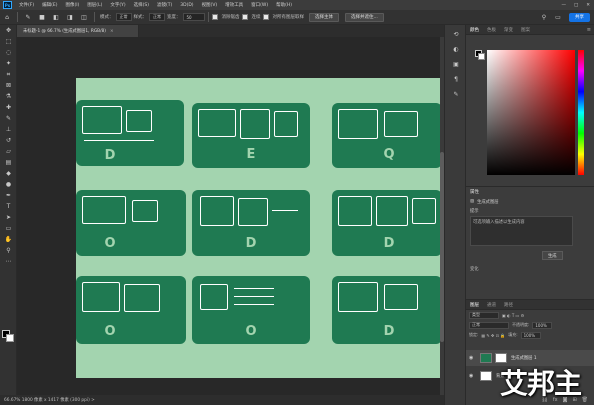  Describe the element at coordinates (7, 5) in the screenshot. I see `photoshop-logo: Ps` at that location.